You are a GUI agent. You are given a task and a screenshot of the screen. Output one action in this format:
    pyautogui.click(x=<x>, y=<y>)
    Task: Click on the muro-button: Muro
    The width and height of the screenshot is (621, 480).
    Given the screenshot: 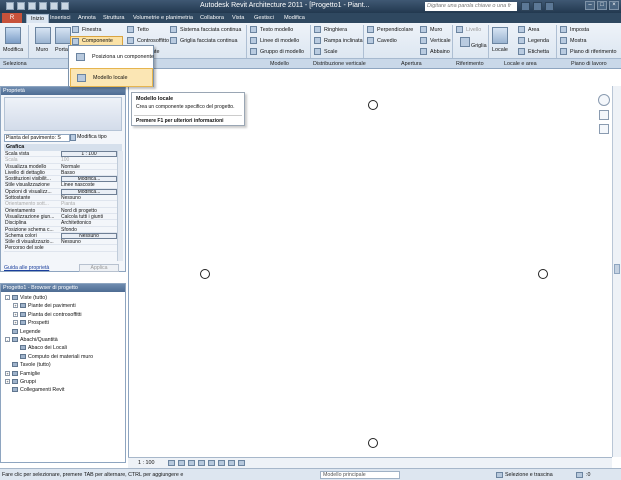 What is the action you would take?
    pyautogui.click(x=42, y=50)
    